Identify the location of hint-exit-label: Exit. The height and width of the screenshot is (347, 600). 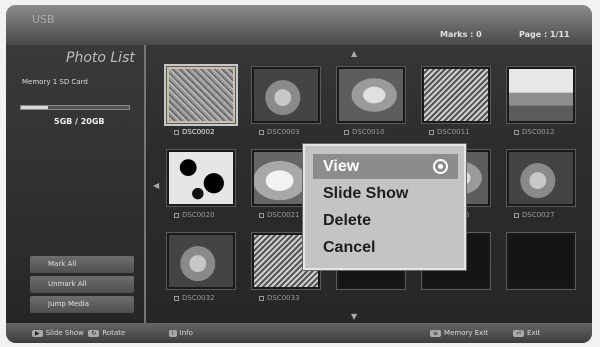
(534, 333).